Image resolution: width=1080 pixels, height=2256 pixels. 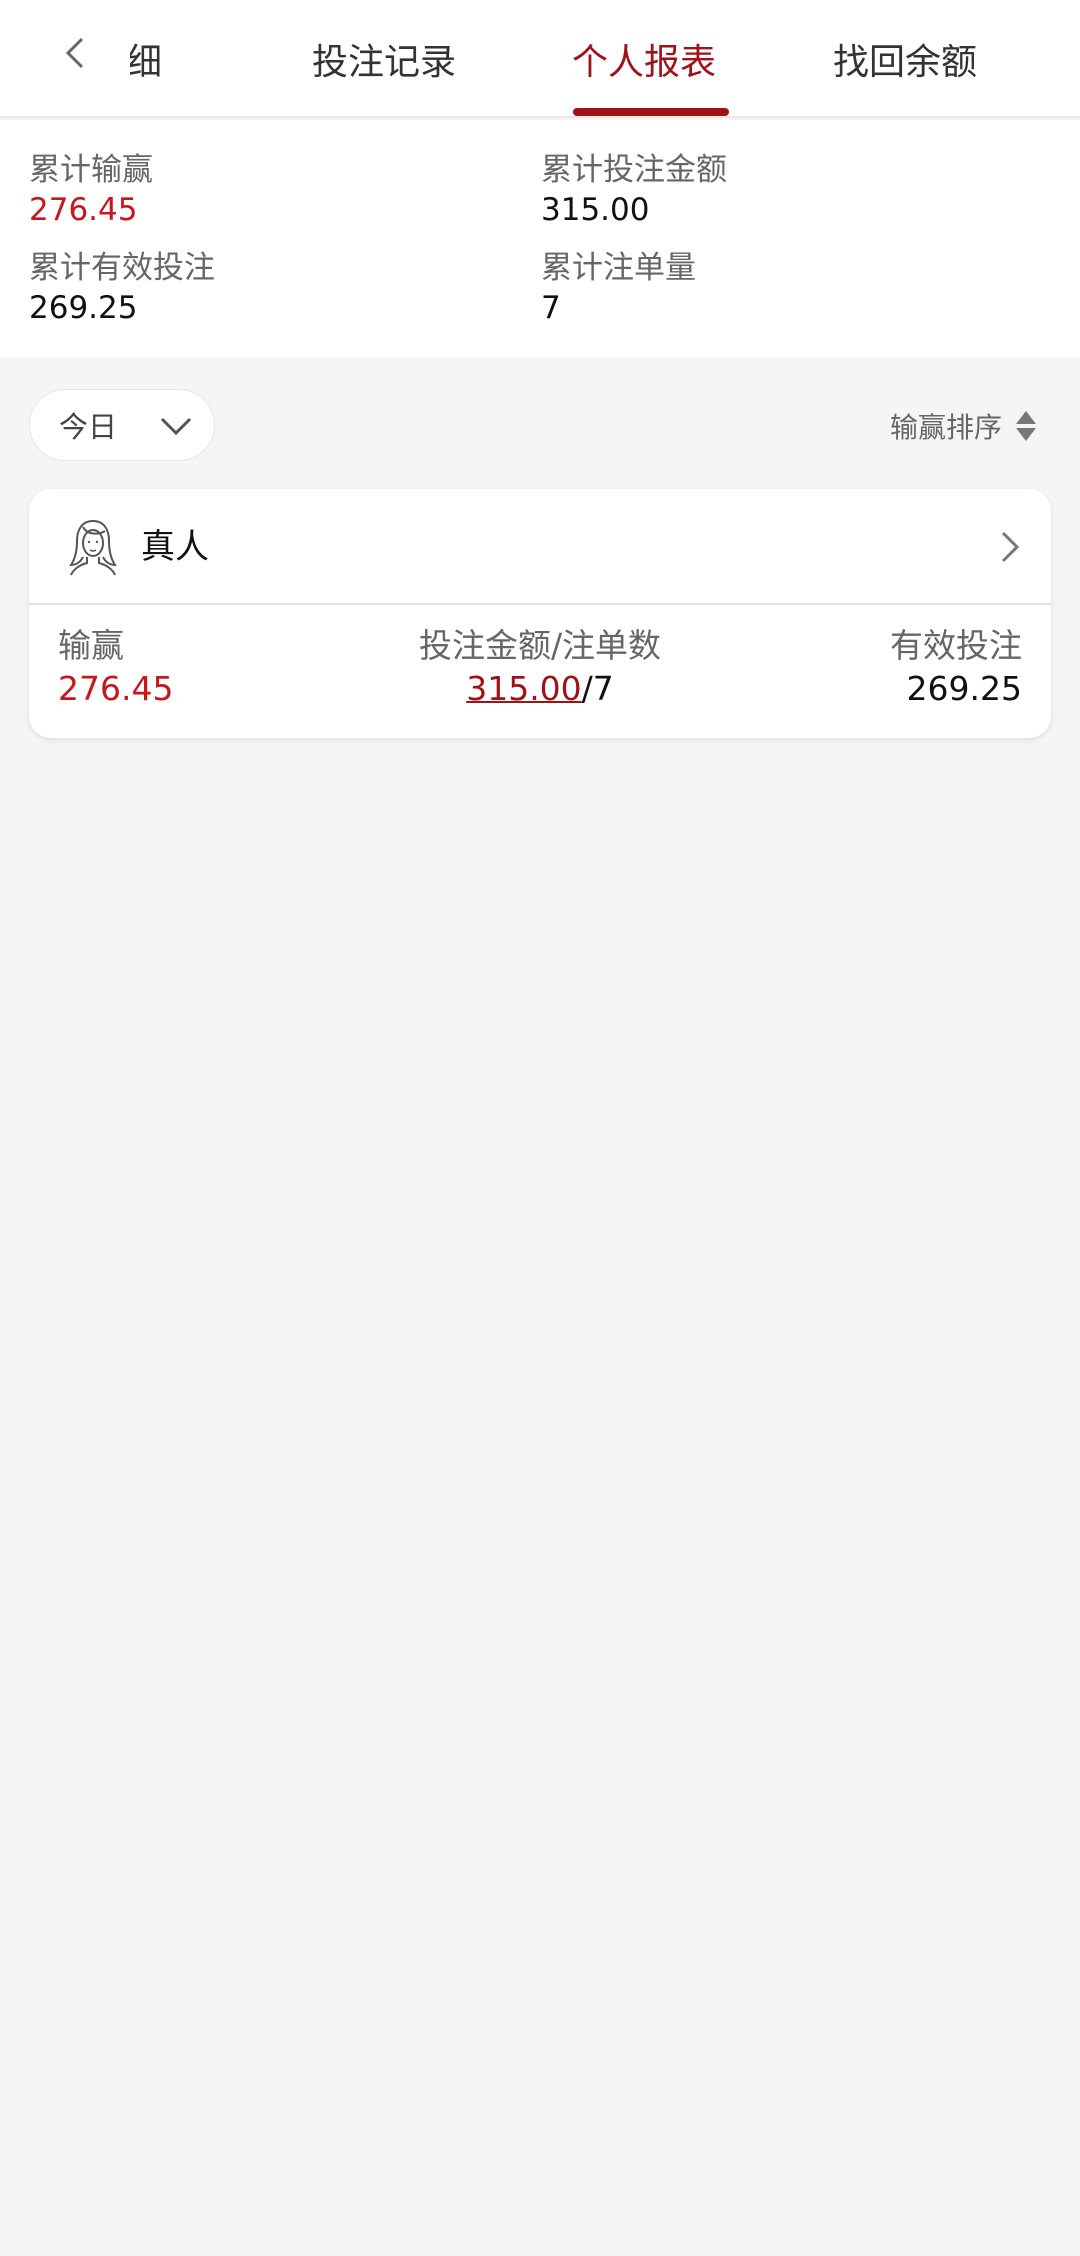 I want to click on bet-amount-link: 315.00, so click(x=523, y=688).